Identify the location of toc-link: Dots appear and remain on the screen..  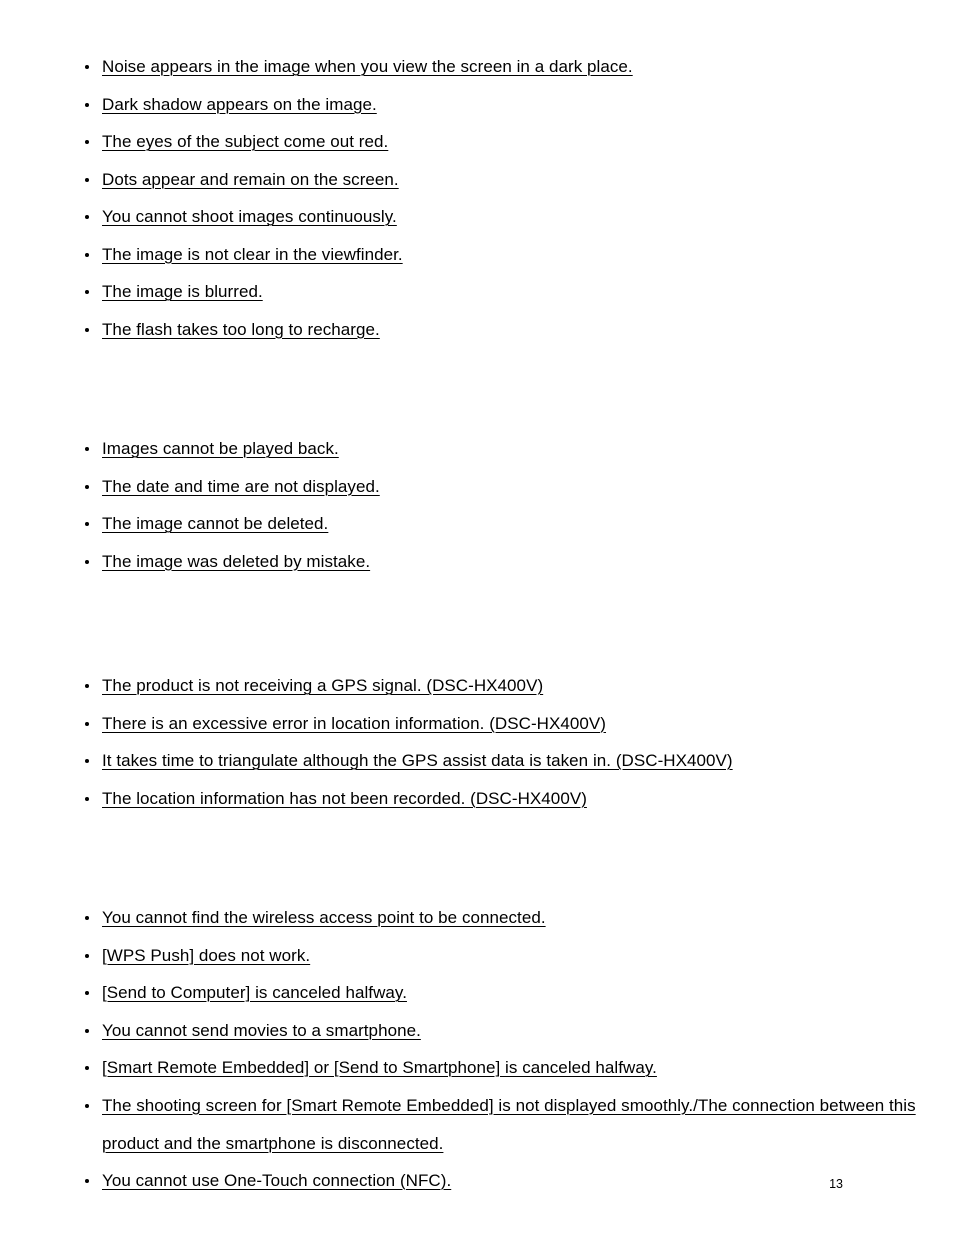
(250, 179).